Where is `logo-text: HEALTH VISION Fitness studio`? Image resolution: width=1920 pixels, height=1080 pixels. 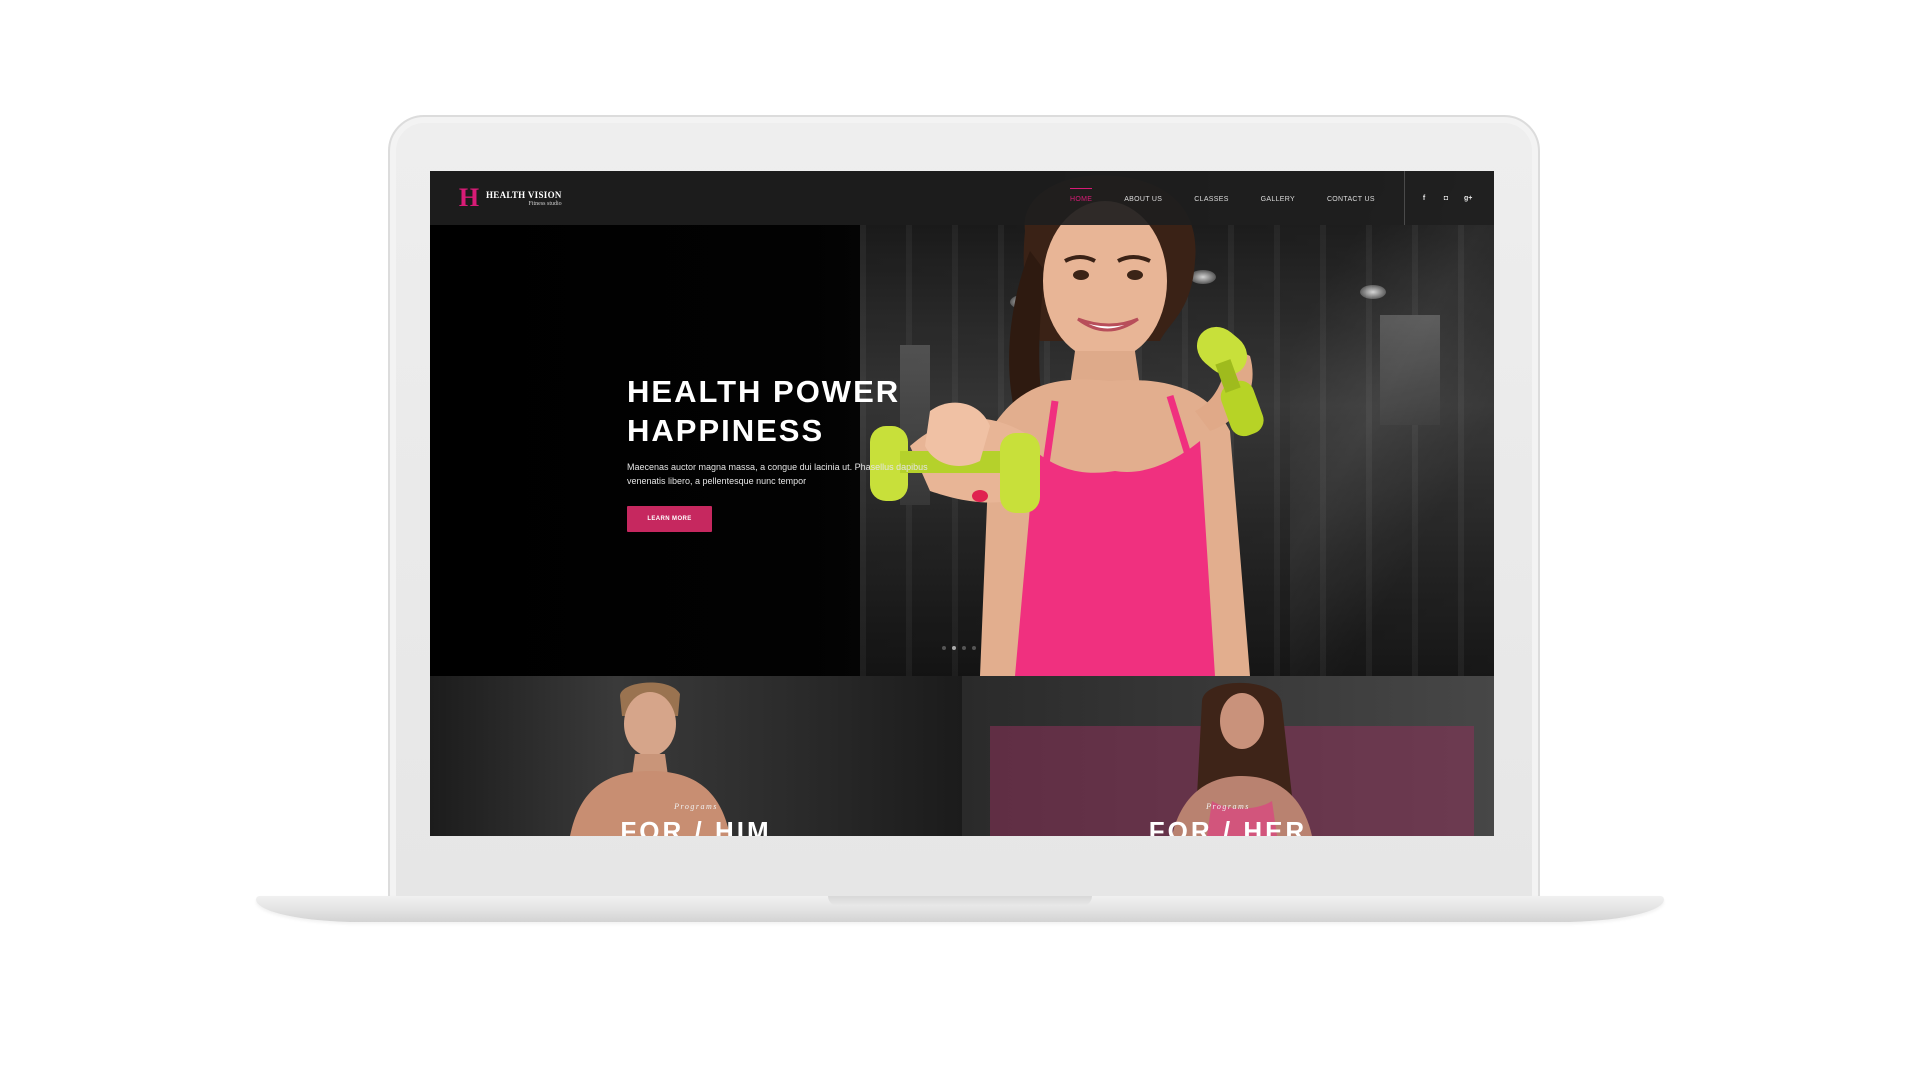
logo-text: HEALTH VISION Fitness studio is located at coordinates (524, 198).